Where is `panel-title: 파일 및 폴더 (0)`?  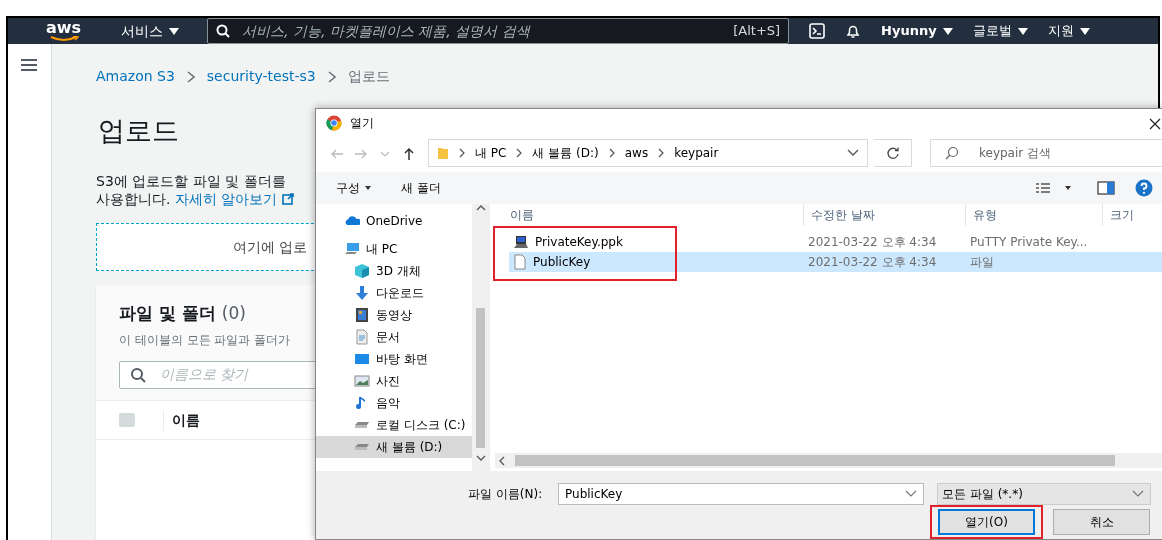 panel-title: 파일 및 폴더 (0) is located at coordinates (182, 314).